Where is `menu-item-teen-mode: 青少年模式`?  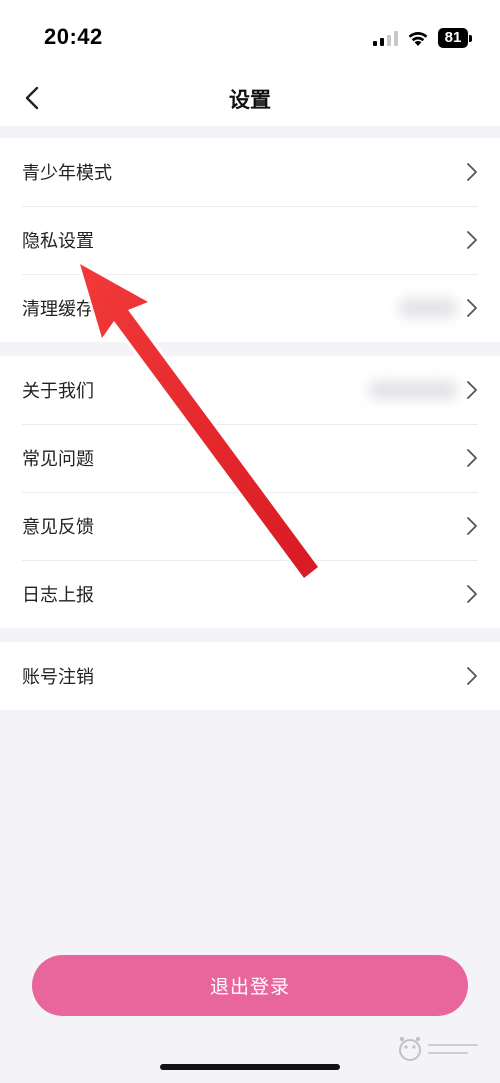
menu-item-teen-mode: 青少年模式 is located at coordinates (250, 172).